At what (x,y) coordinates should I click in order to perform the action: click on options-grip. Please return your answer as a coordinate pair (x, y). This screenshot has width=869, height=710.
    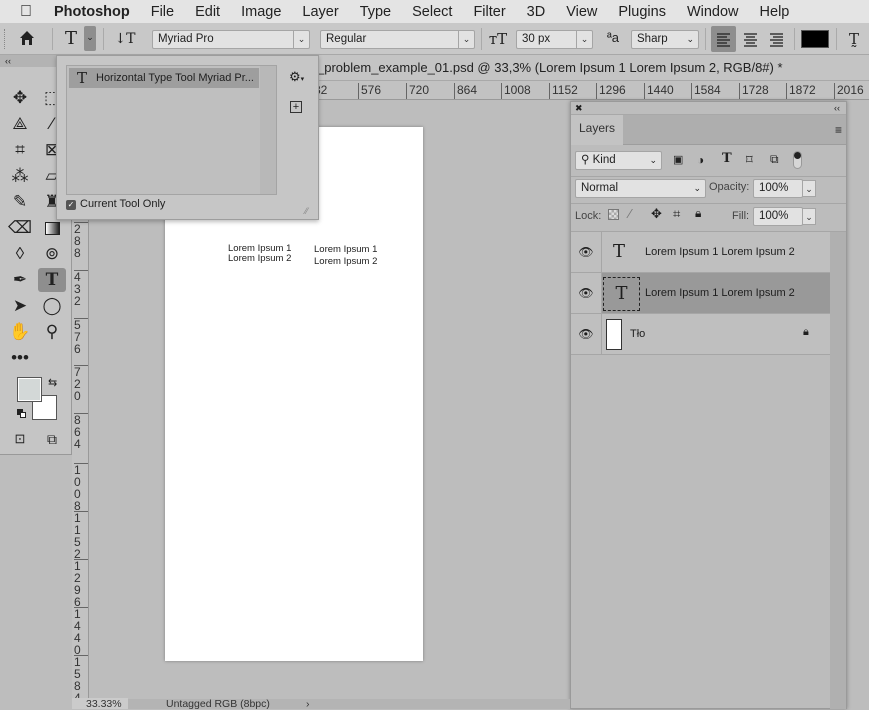
    Looking at the image, I should click on (5, 39).